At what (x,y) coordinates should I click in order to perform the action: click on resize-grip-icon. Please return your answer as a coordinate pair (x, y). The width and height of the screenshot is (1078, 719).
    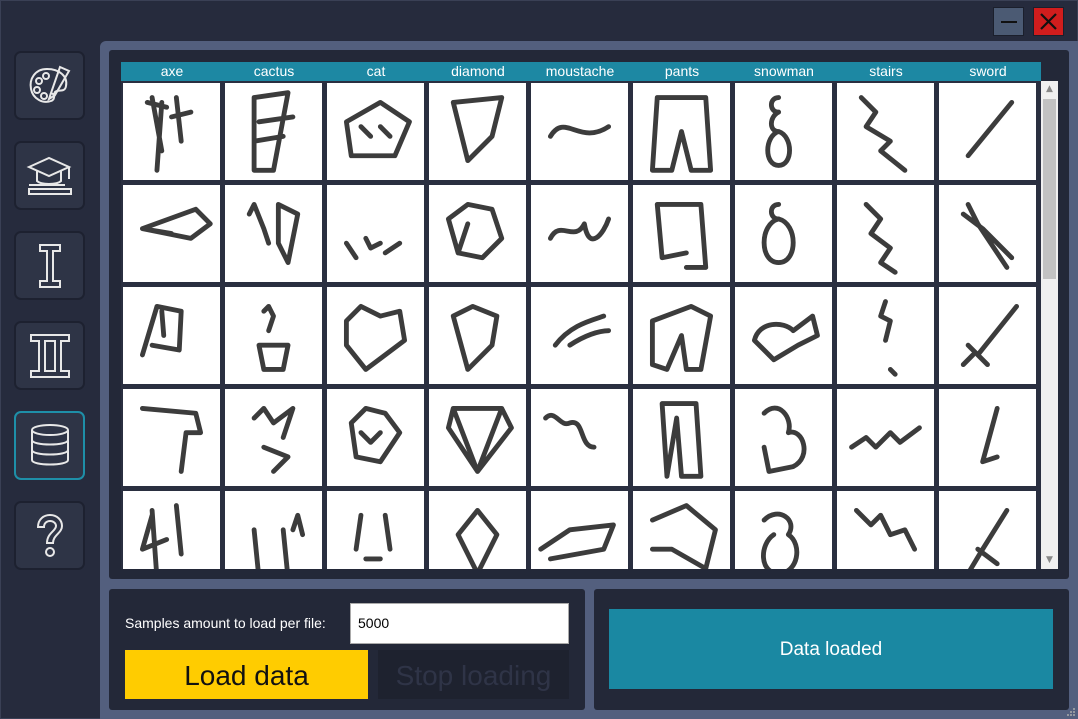
    Looking at the image, I should click on (1071, 712).